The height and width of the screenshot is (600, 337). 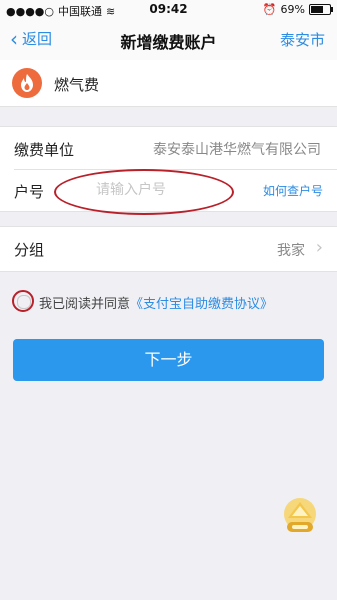 I want to click on battery-icon, so click(x=321, y=9).